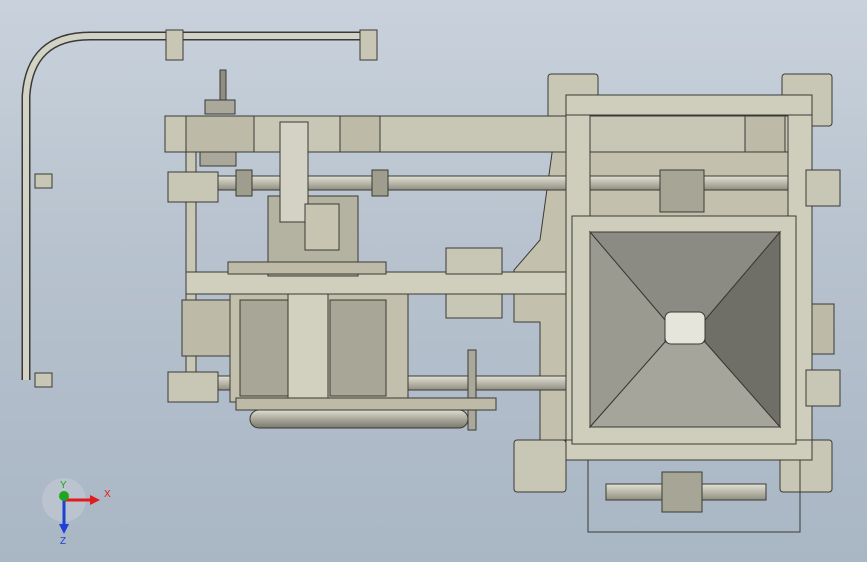  I want to click on side-bracket, so click(207, 328).